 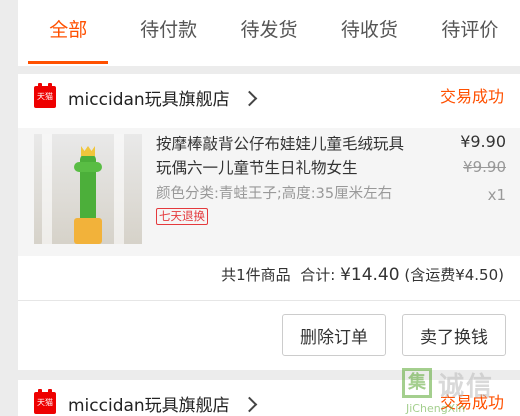 What do you see at coordinates (274, 194) in the screenshot?
I see `product-specs: 颜色分类:青蛙王子;高度:35厘米左右` at bounding box center [274, 194].